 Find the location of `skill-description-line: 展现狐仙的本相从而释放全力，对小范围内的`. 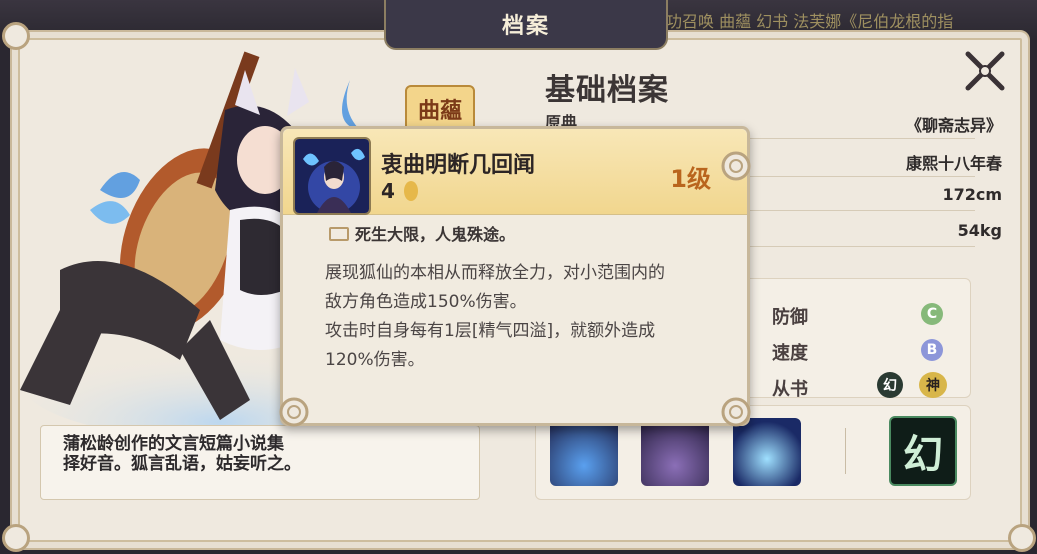

skill-description-line: 展现狐仙的本相从而释放全力，对小范围内的 is located at coordinates (495, 273).